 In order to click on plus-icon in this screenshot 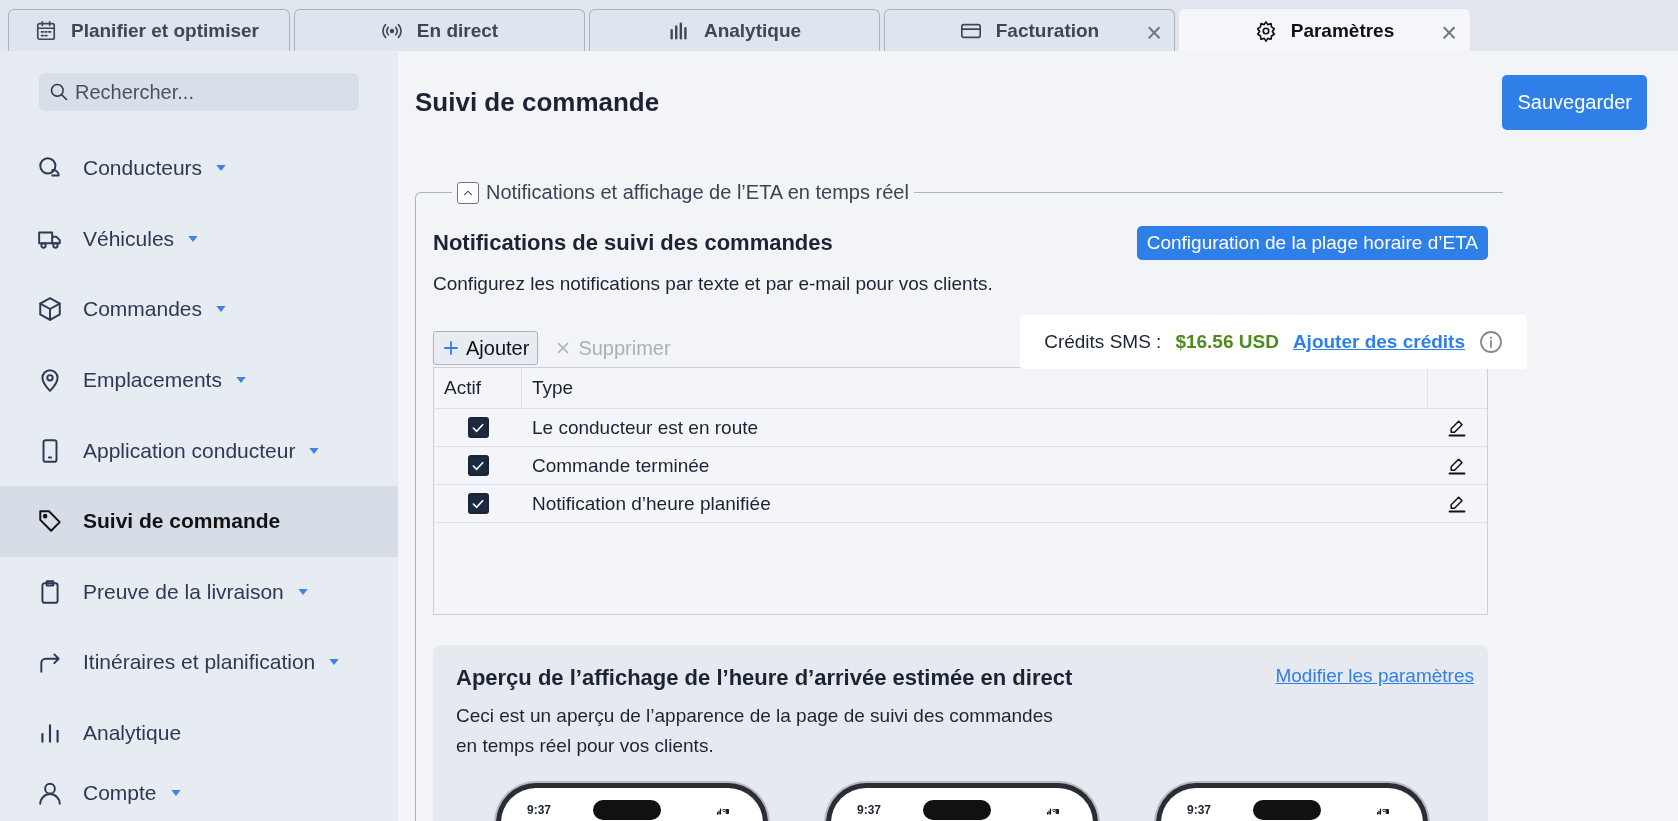, I will do `click(451, 348)`.